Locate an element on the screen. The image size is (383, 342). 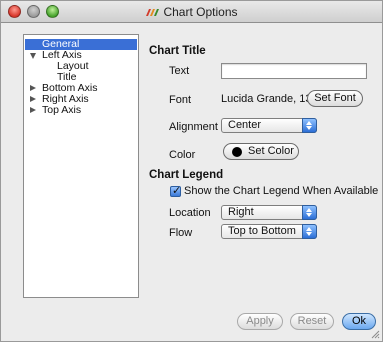
alignment-popup: Center is located at coordinates (269, 125).